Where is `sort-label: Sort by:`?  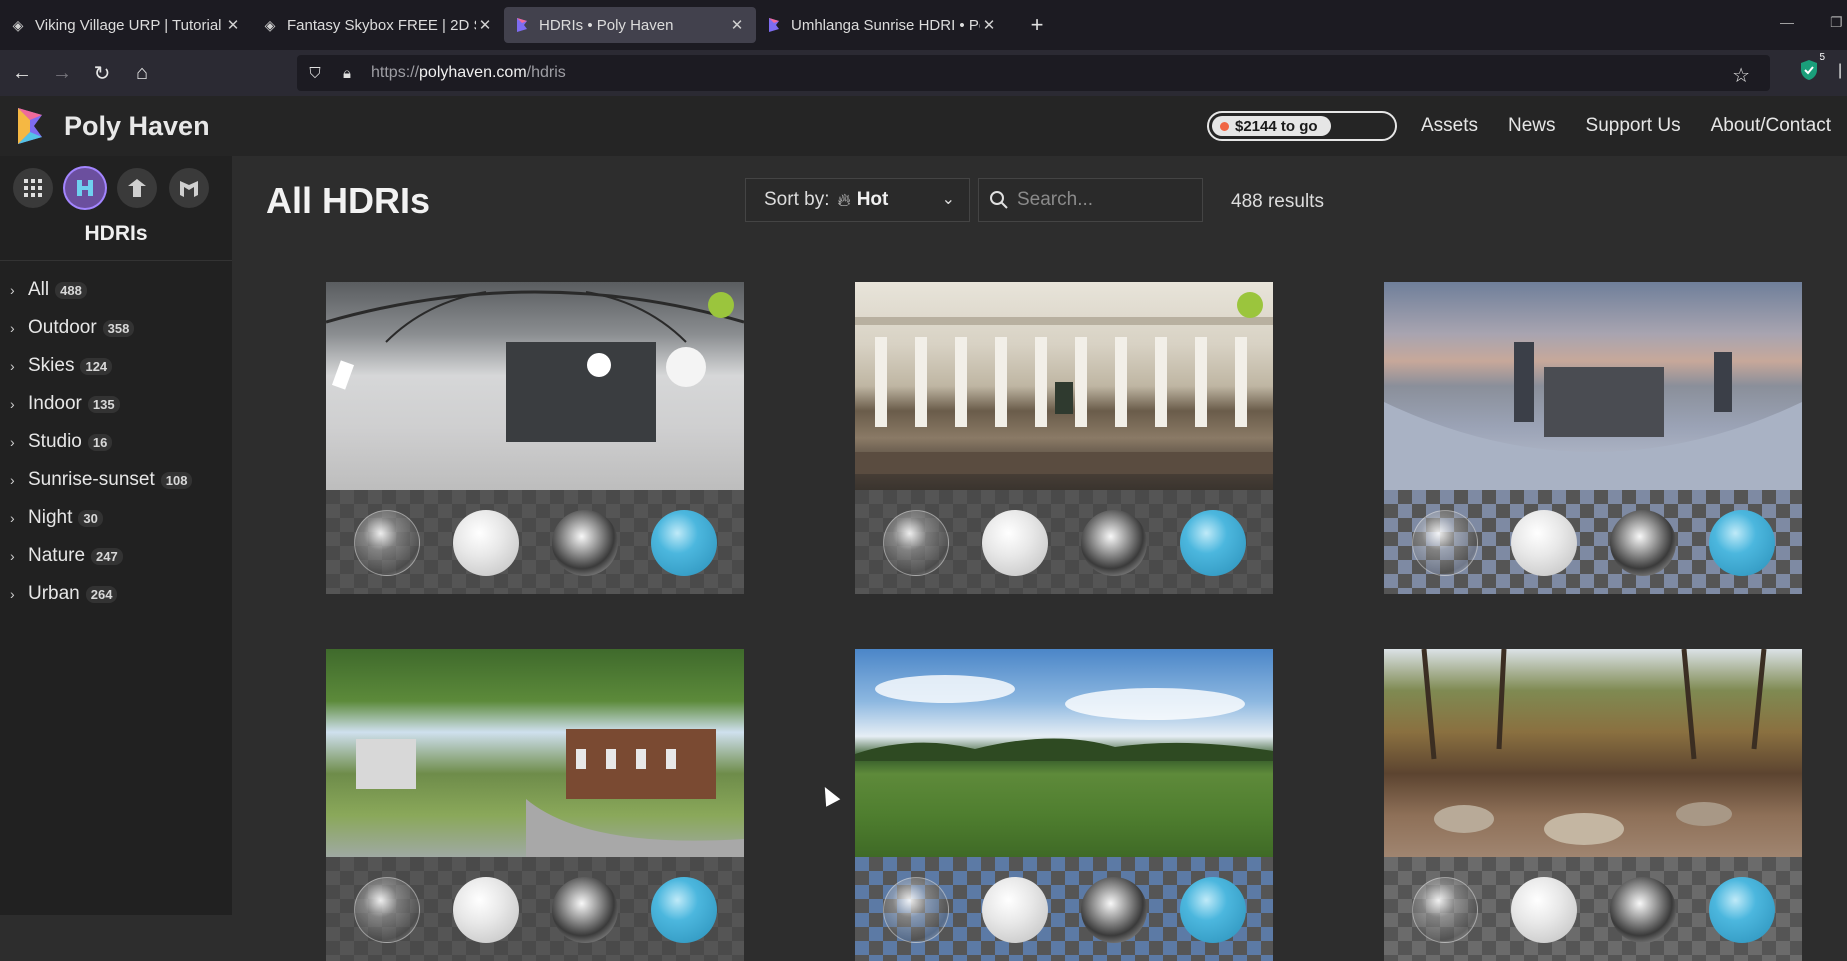 sort-label: Sort by: is located at coordinates (797, 199).